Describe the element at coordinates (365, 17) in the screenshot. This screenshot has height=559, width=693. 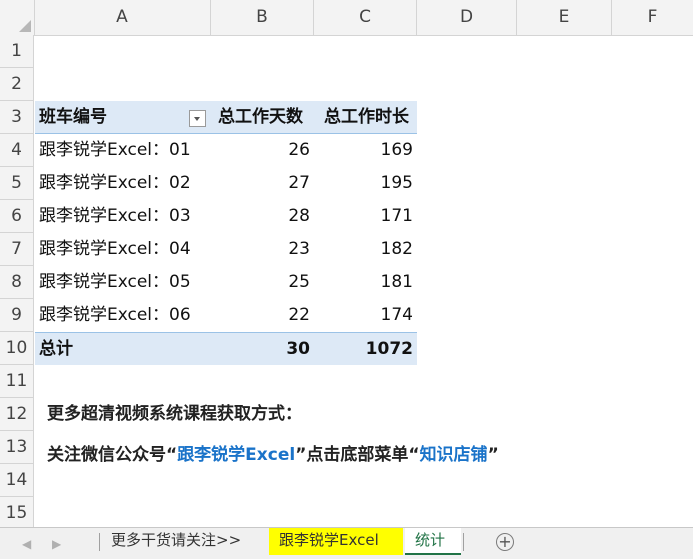
I see `column-header-c: C` at that location.